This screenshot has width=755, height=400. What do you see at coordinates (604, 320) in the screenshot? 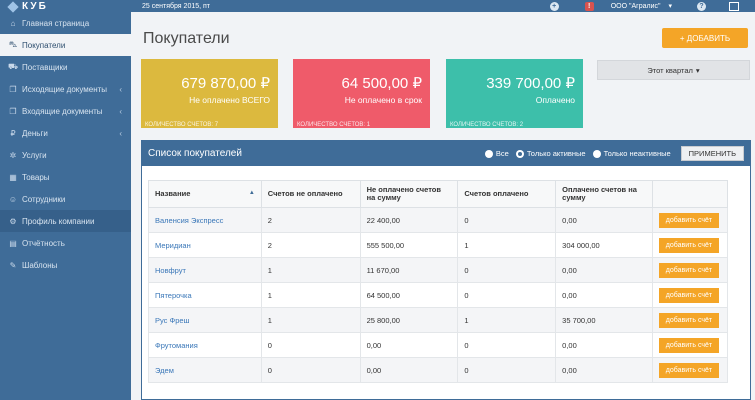
I see `paid-sum-cell: 35 700,00` at bounding box center [604, 320].